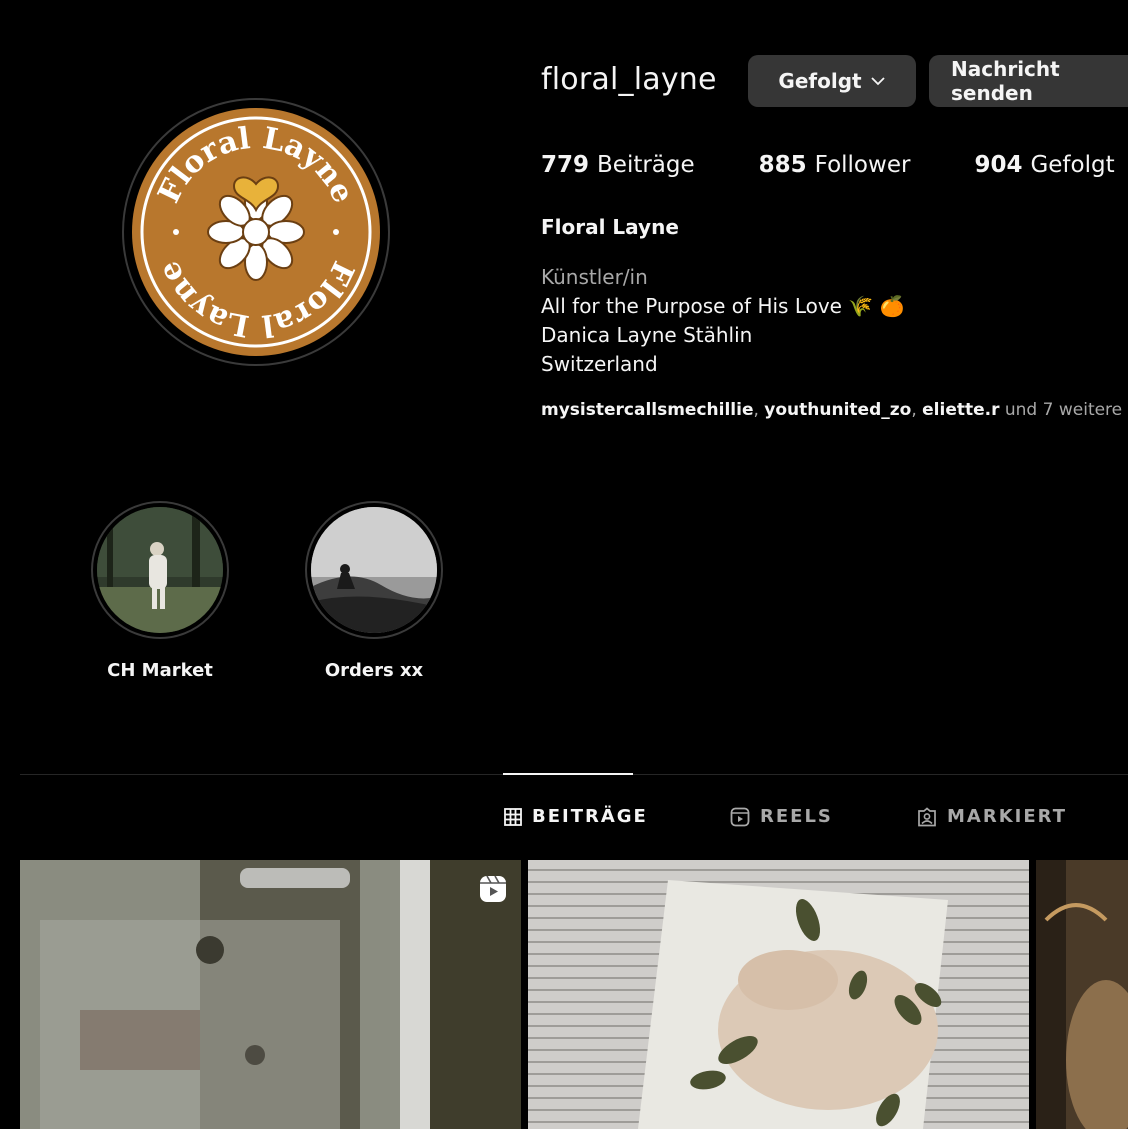  What do you see at coordinates (998, 165) in the screenshot?
I see `following-count: 904` at bounding box center [998, 165].